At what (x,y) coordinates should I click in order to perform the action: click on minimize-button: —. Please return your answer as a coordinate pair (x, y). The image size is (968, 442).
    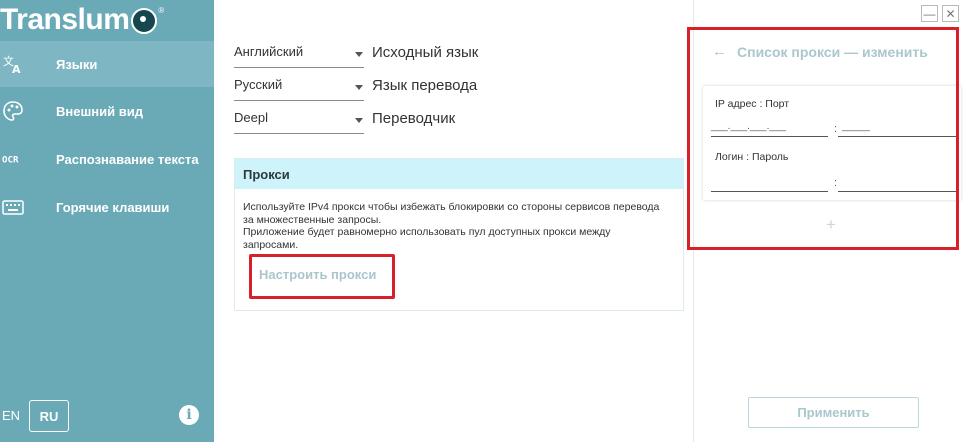
    Looking at the image, I should click on (929, 13).